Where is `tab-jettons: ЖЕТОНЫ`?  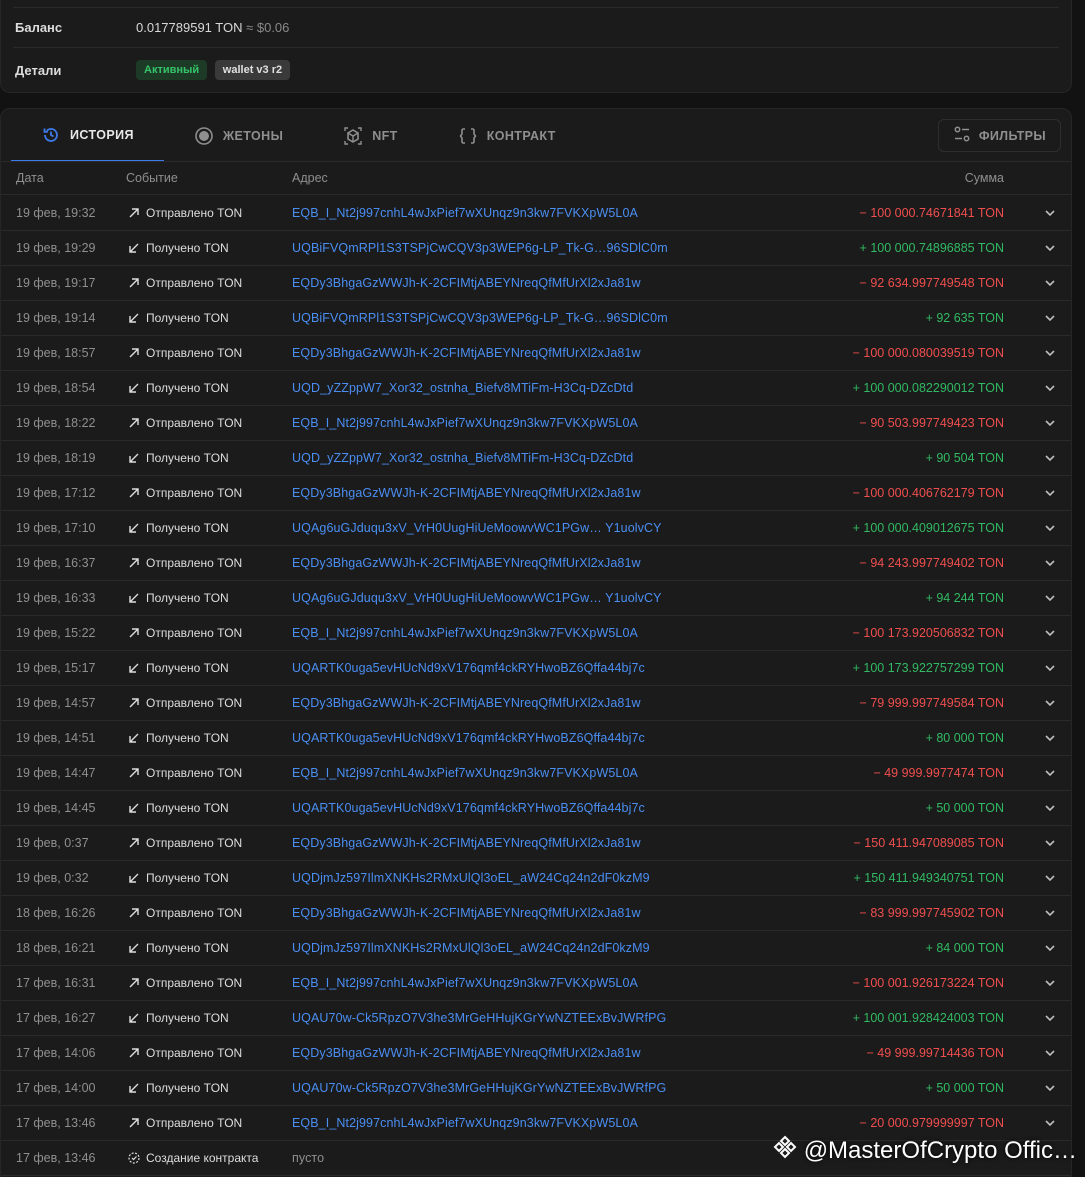 tab-jettons: ЖЕТОНЫ is located at coordinates (238, 135).